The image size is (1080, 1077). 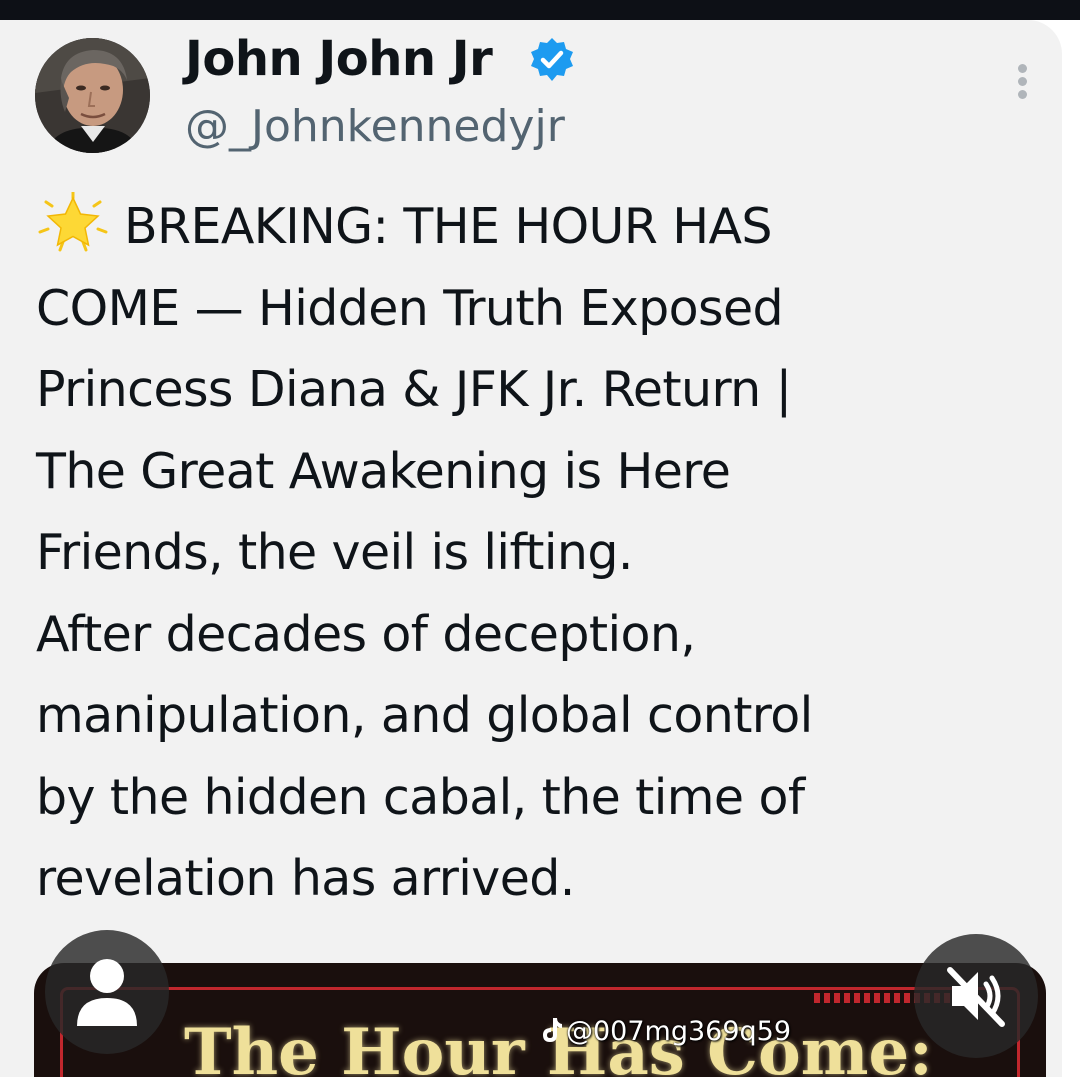 I want to click on tweet-line: COME — Hidden Truth Exposed, so click(x=410, y=308).